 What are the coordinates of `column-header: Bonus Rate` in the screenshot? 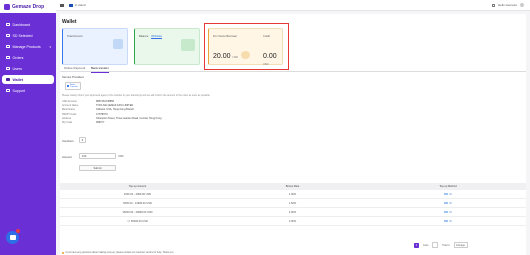 It's located at (292, 186).